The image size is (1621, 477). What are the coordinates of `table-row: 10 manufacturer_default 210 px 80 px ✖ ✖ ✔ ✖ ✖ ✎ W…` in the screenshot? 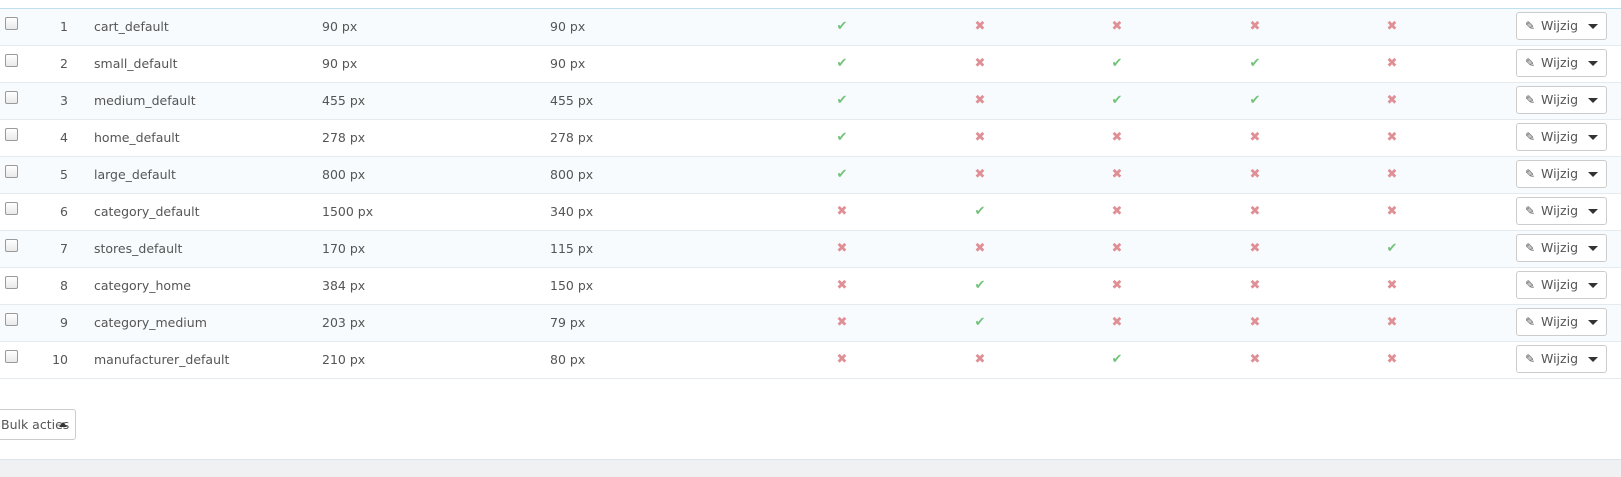 It's located at (810, 360).